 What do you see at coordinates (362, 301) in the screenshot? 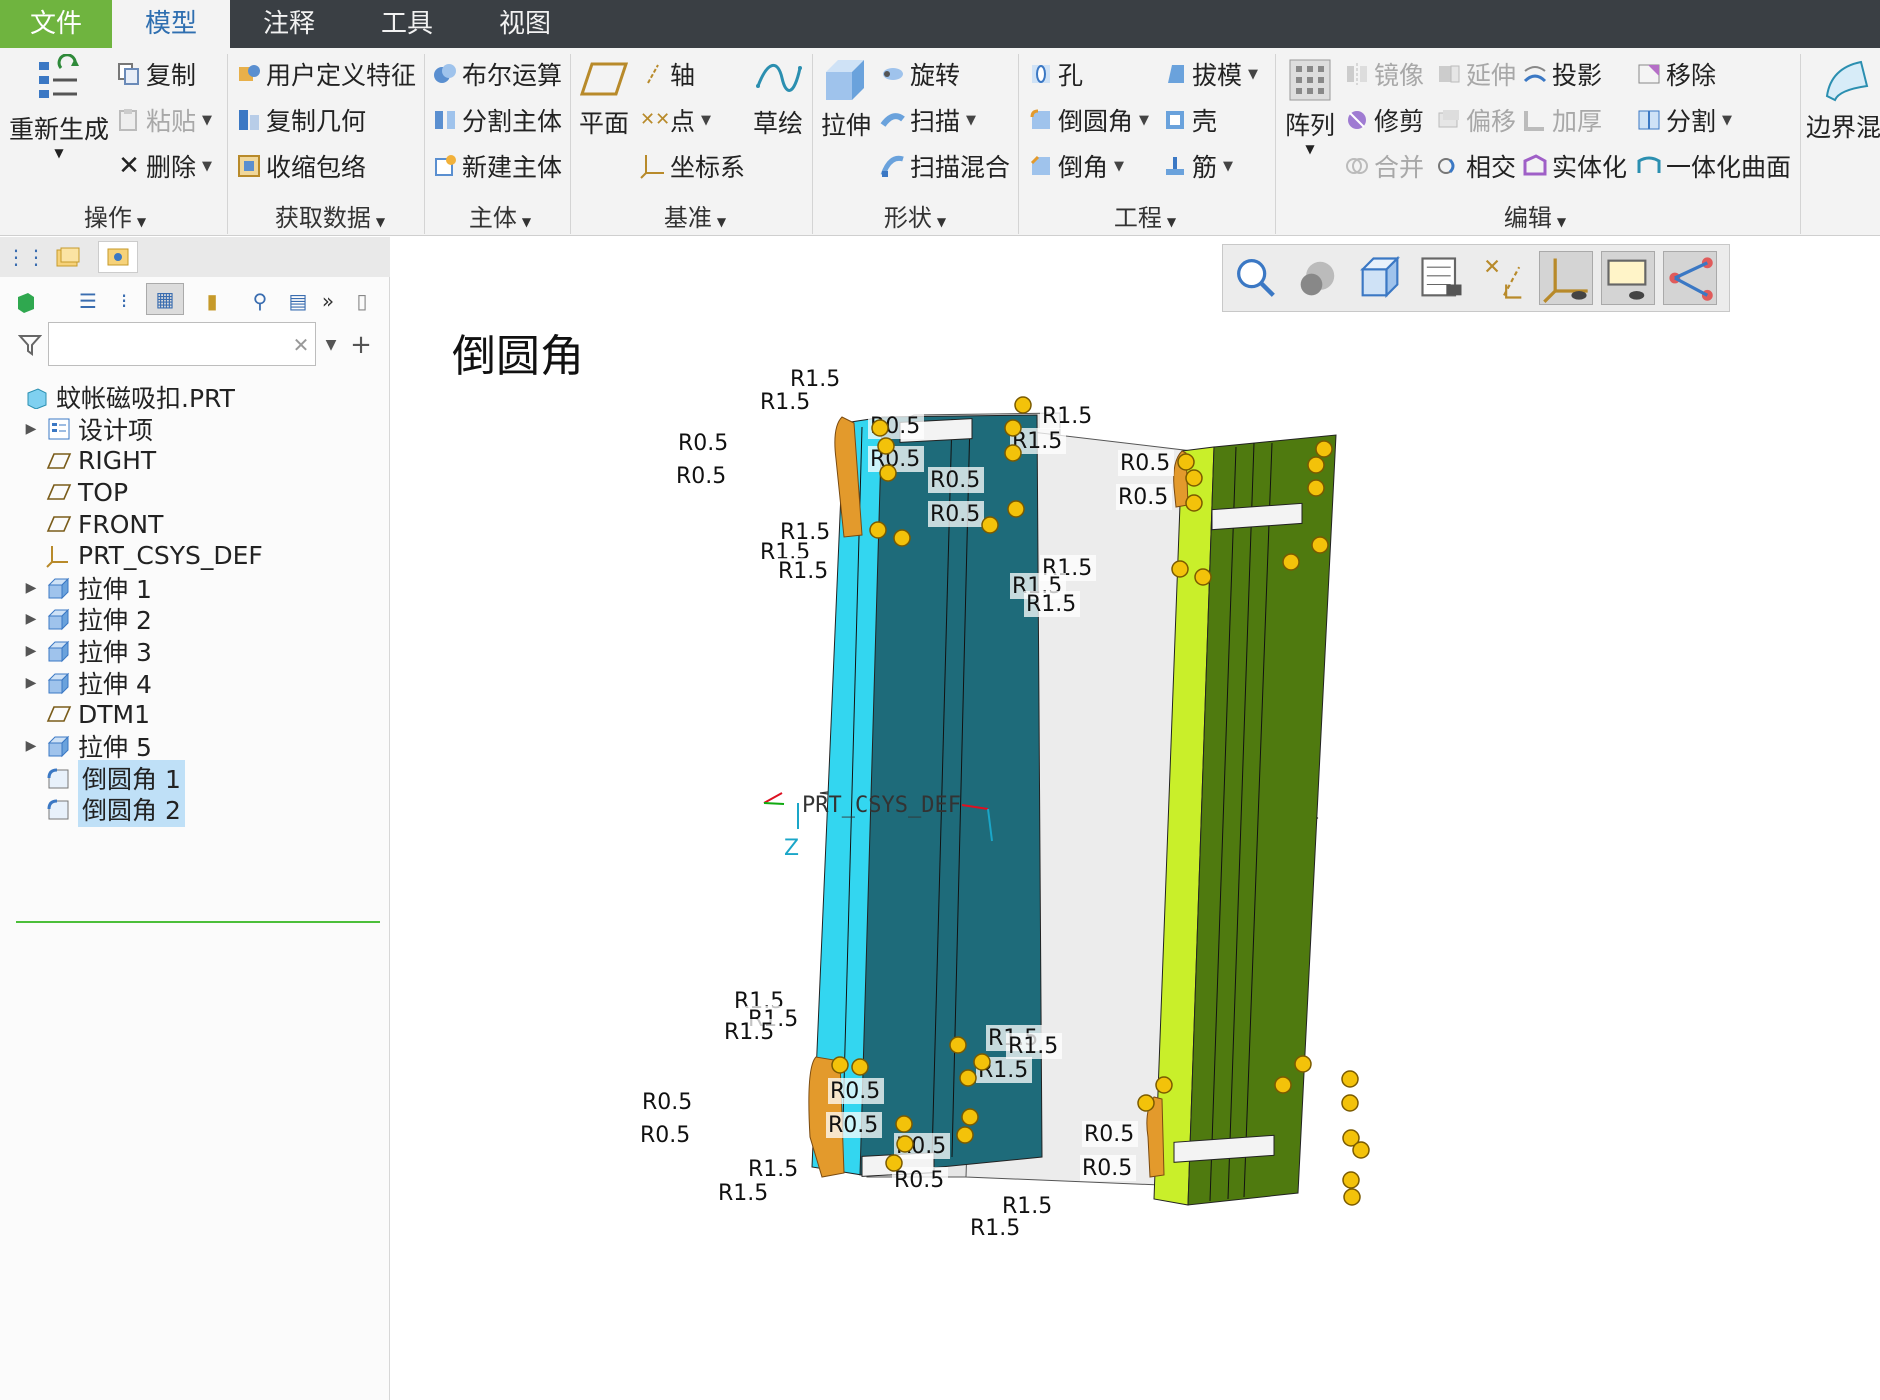
I see `tree-document-icon: ▯` at bounding box center [362, 301].